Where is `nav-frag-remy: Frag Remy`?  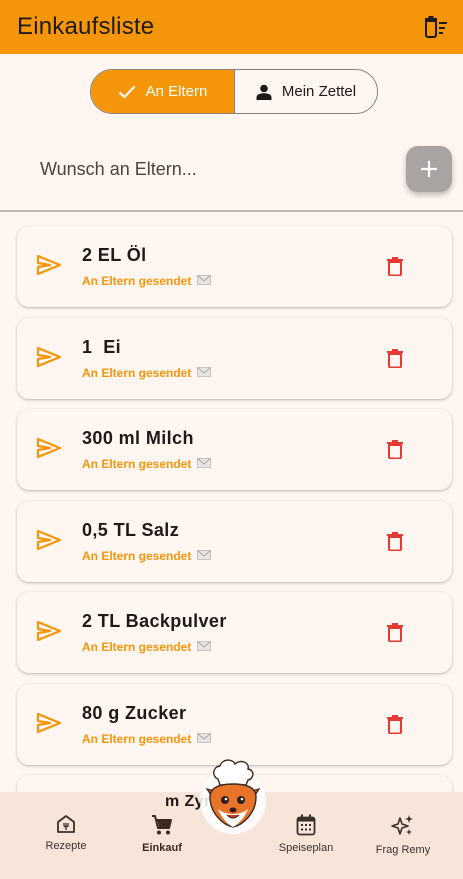
nav-frag-remy: Frag Remy is located at coordinates (403, 835).